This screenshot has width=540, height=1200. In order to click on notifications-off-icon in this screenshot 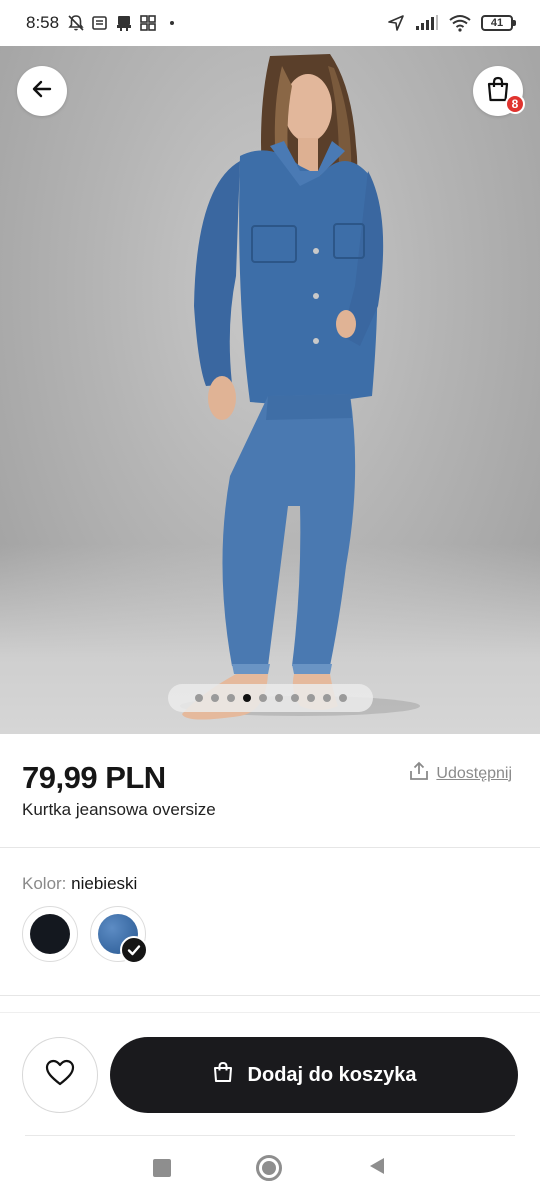, I will do `click(76, 23)`.